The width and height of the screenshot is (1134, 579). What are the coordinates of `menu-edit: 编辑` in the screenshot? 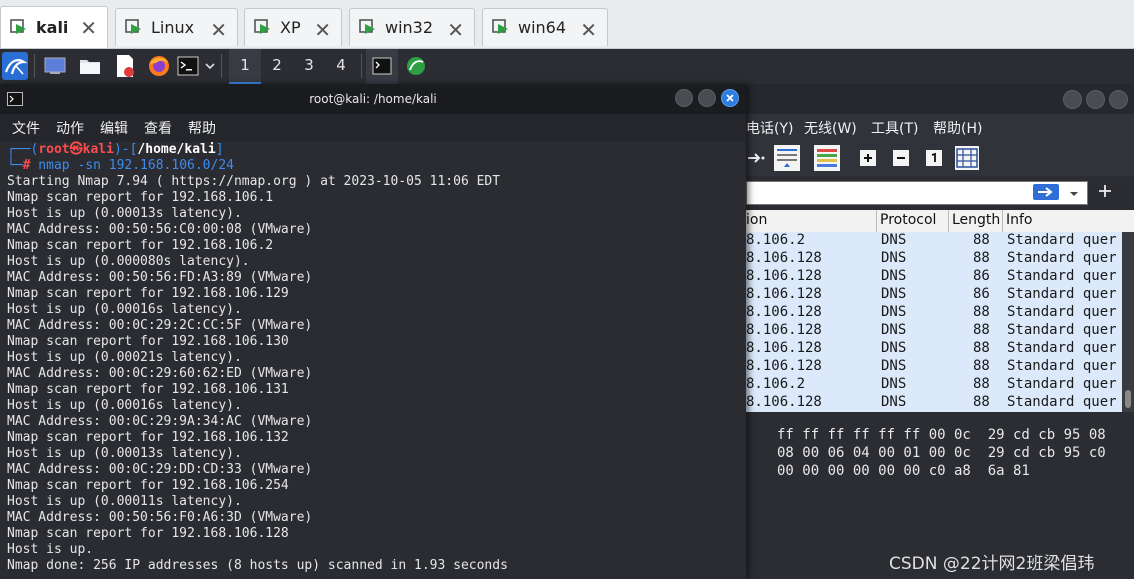 It's located at (114, 128).